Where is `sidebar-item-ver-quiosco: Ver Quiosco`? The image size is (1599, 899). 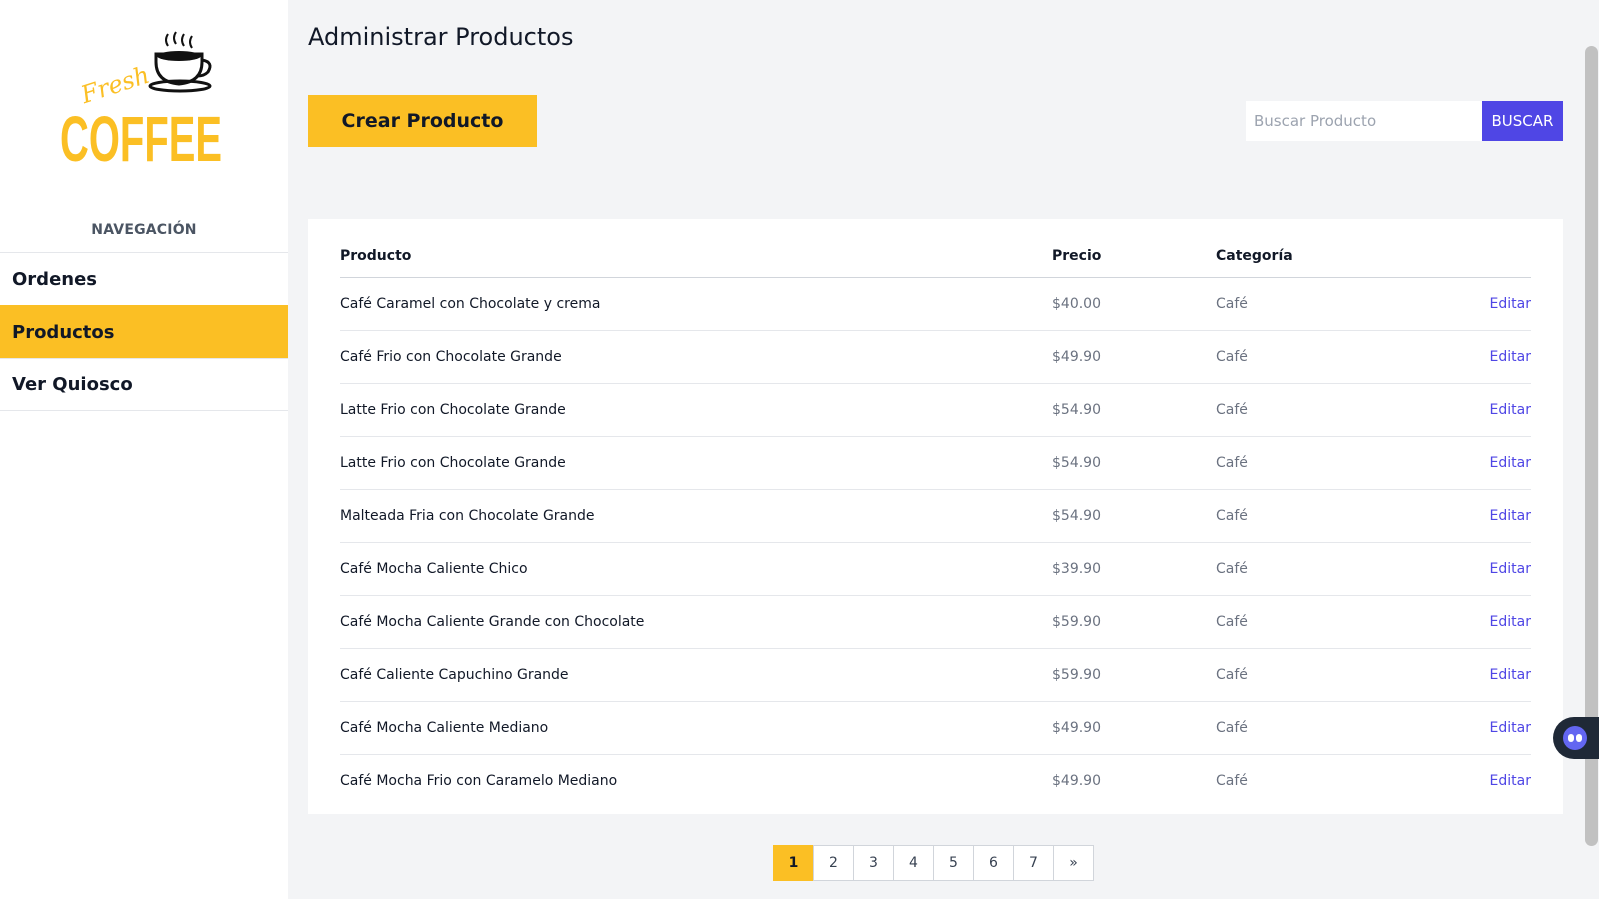 sidebar-item-ver-quiosco: Ver Quiosco is located at coordinates (144, 384).